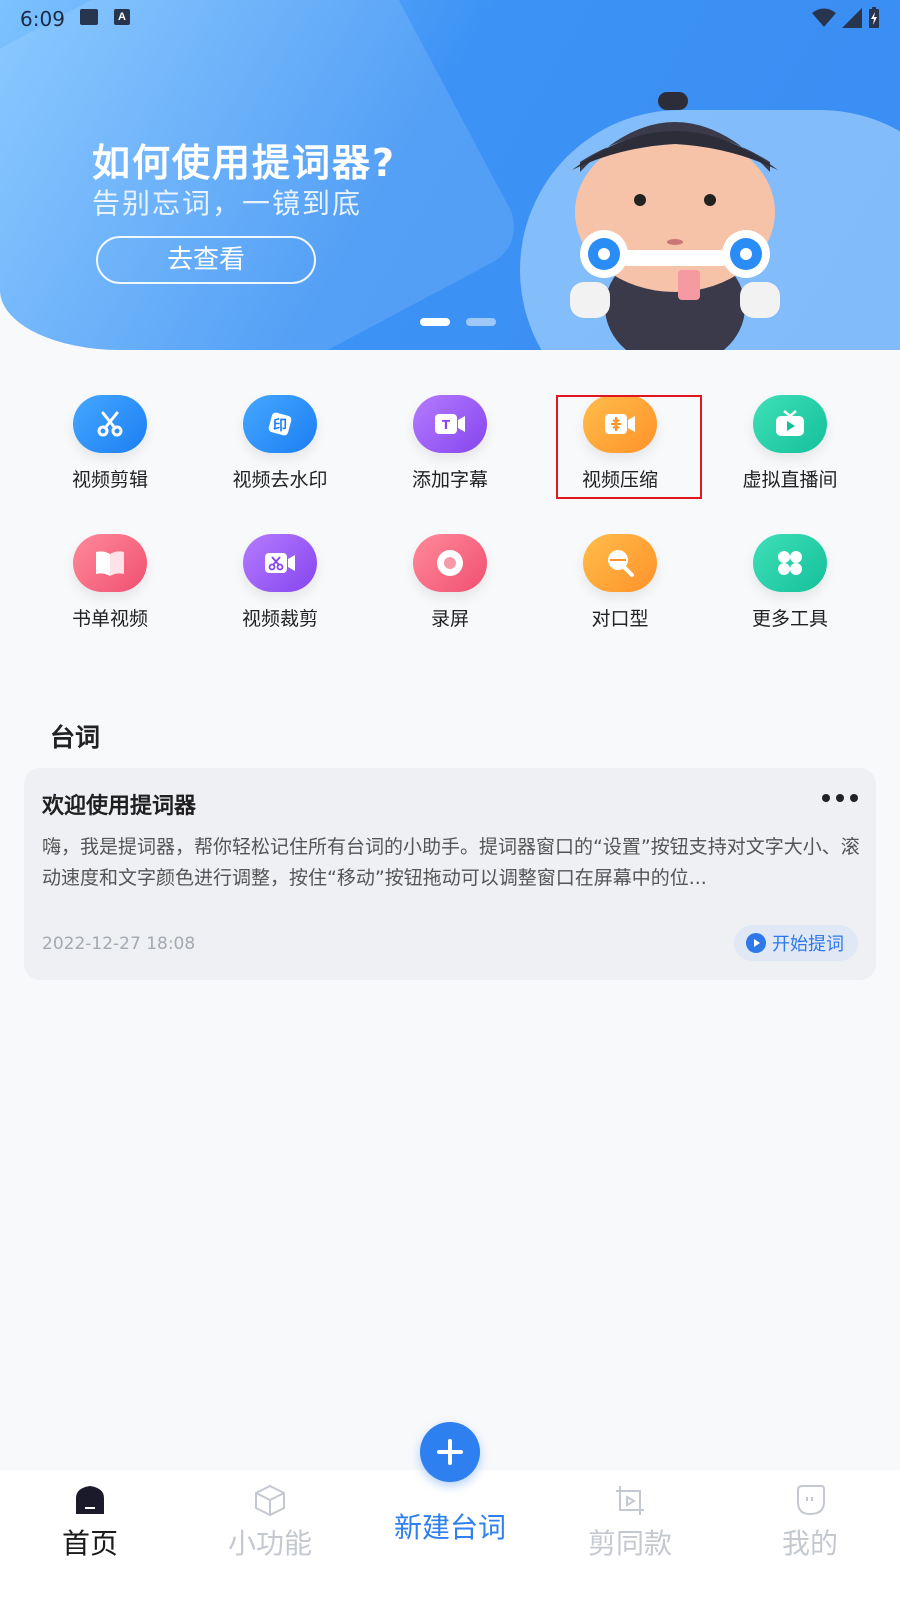  What do you see at coordinates (629, 1543) in the screenshot?
I see `nav-label: 剪同款` at bounding box center [629, 1543].